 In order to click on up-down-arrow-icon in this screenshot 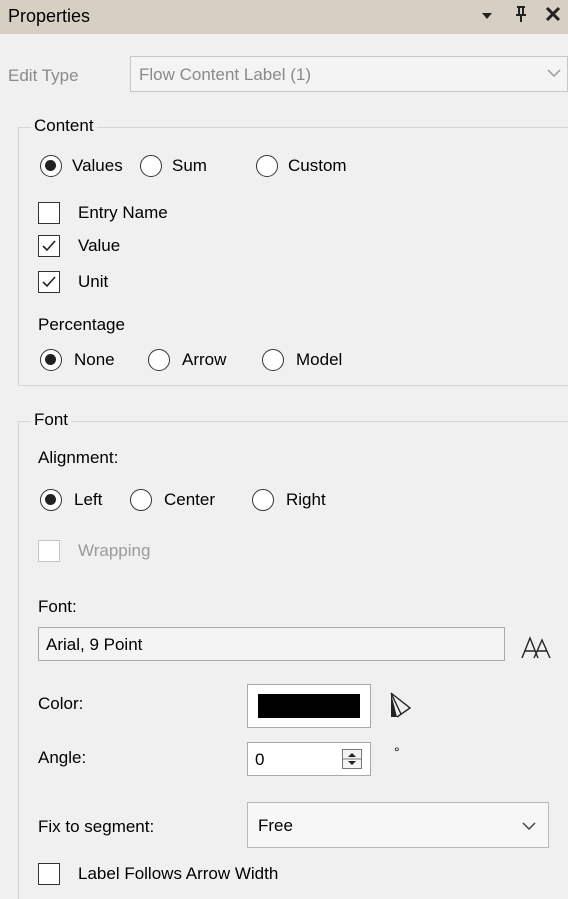, I will do `click(352, 759)`.